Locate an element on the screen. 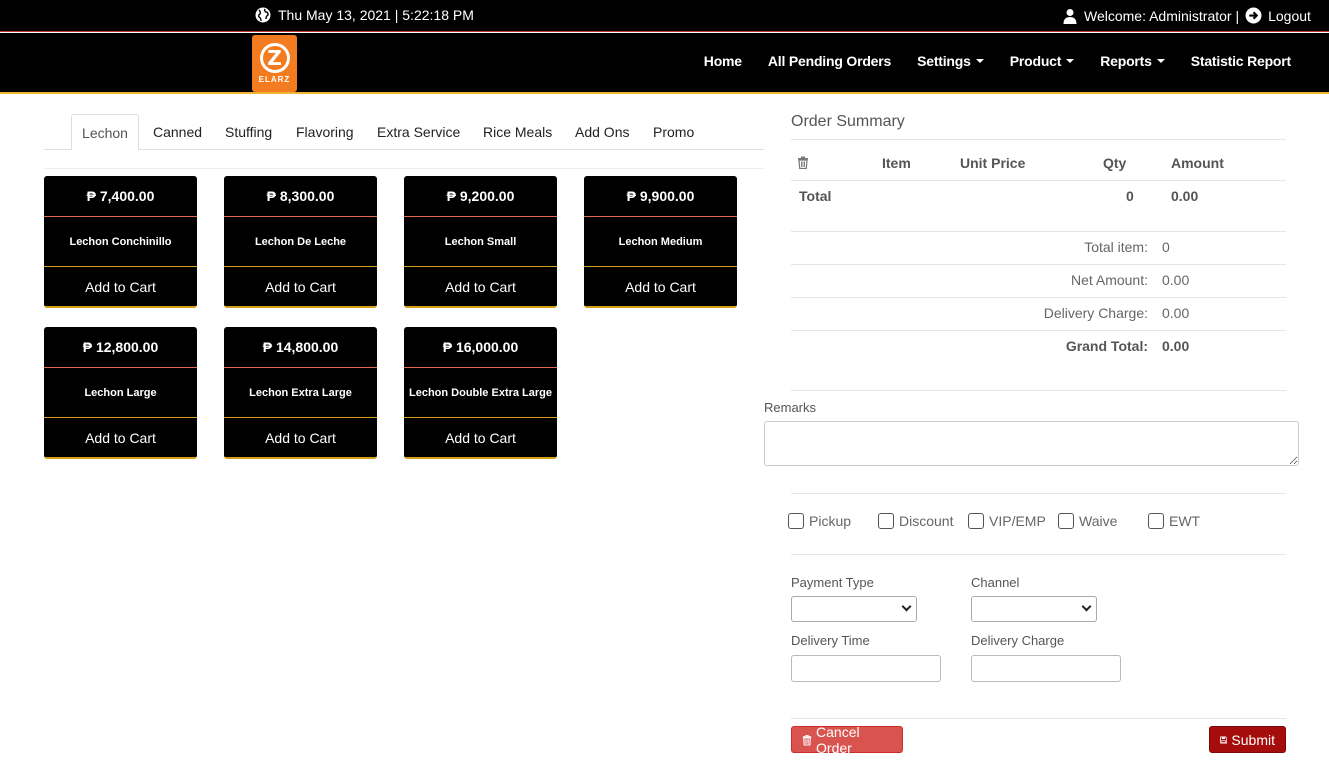  tab-stuffing: Stuffing is located at coordinates (248, 132).